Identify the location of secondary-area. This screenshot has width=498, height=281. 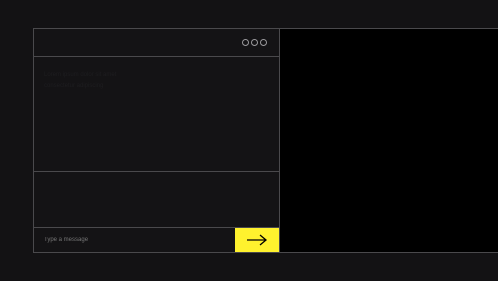
(156, 200).